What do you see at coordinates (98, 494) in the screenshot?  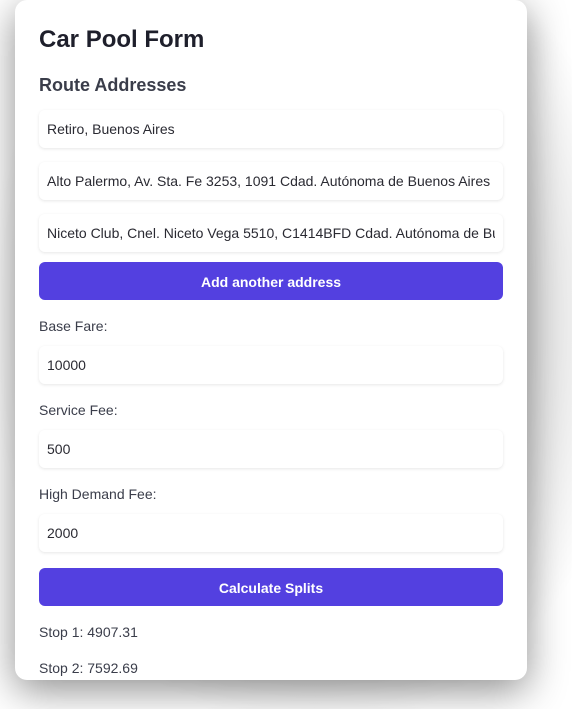 I see `high-demand-fee-label: High Demand Fee:` at bounding box center [98, 494].